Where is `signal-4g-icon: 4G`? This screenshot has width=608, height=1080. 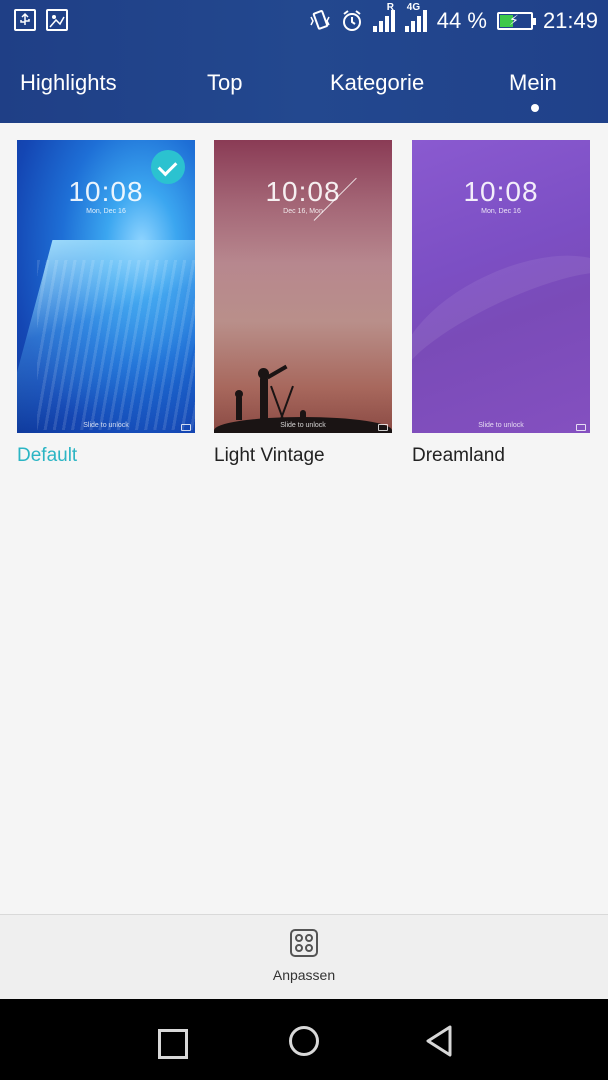
signal-4g-icon: 4G is located at coordinates (415, 17).